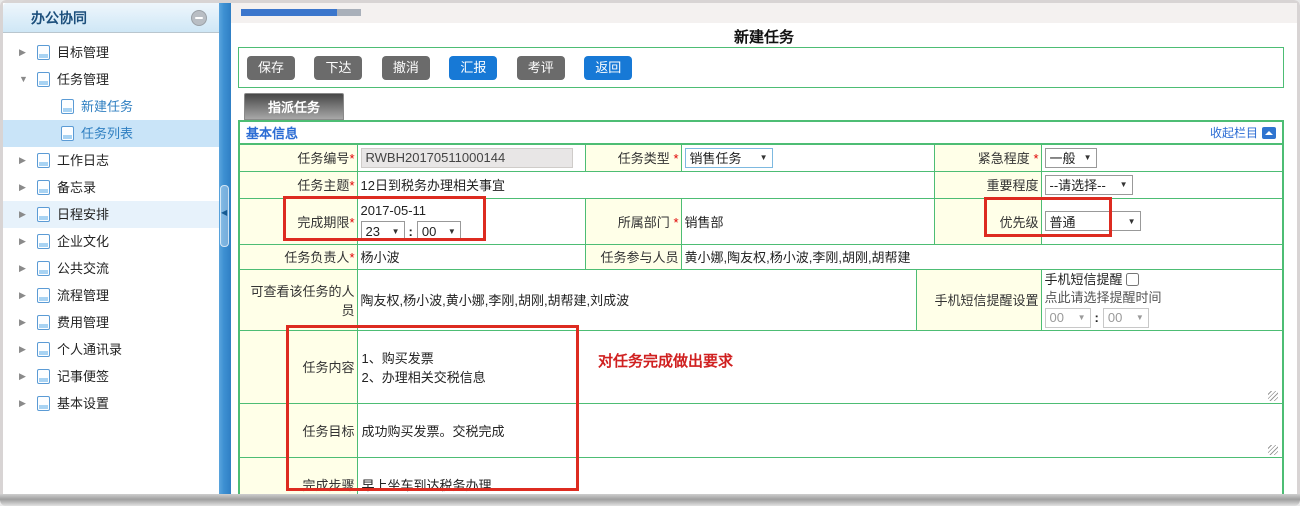  Describe the element at coordinates (111, 187) in the screenshot. I see `sidebar-item-memo: 备忘录` at that location.